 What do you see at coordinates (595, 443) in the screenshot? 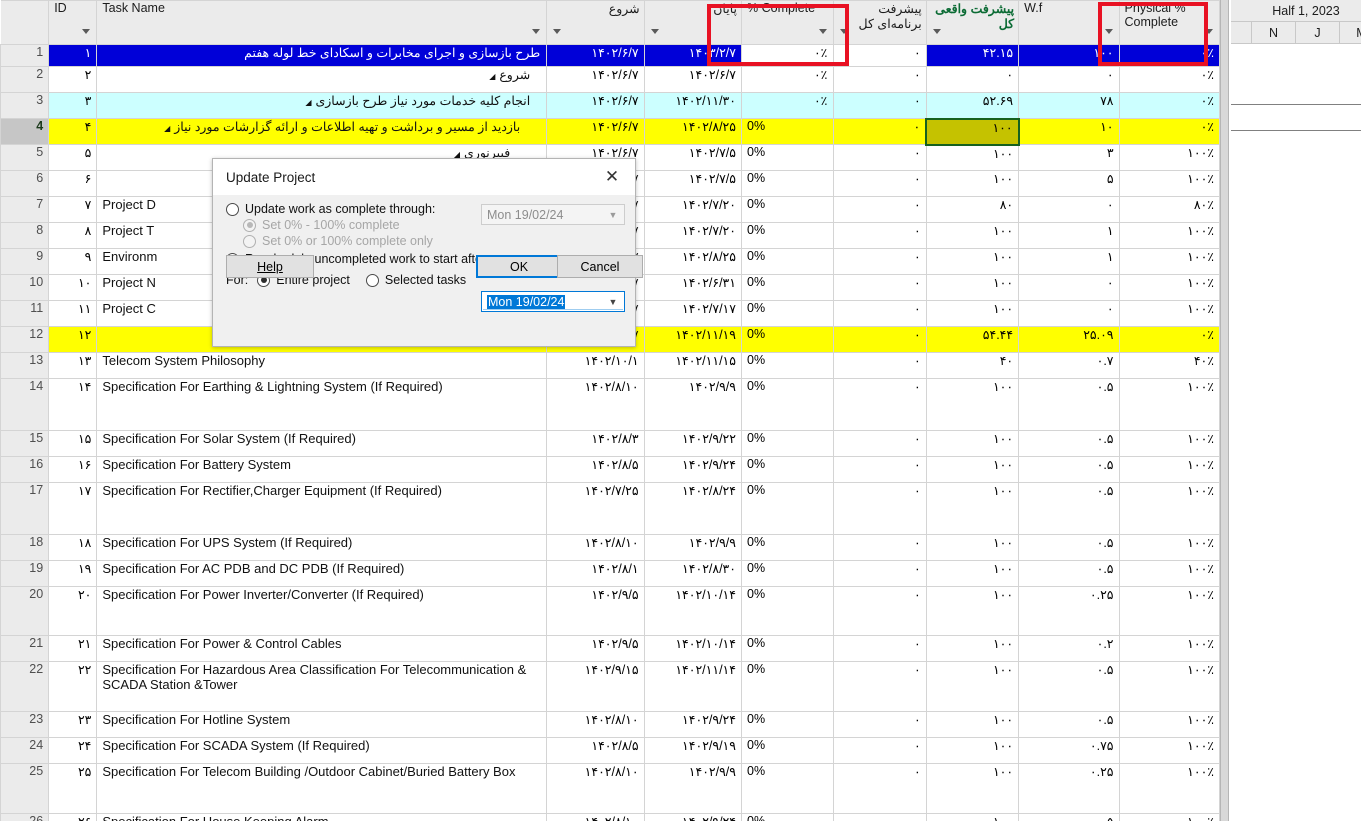
I see `cell-start: ۱۴۰۲/۸/۳` at bounding box center [595, 443].